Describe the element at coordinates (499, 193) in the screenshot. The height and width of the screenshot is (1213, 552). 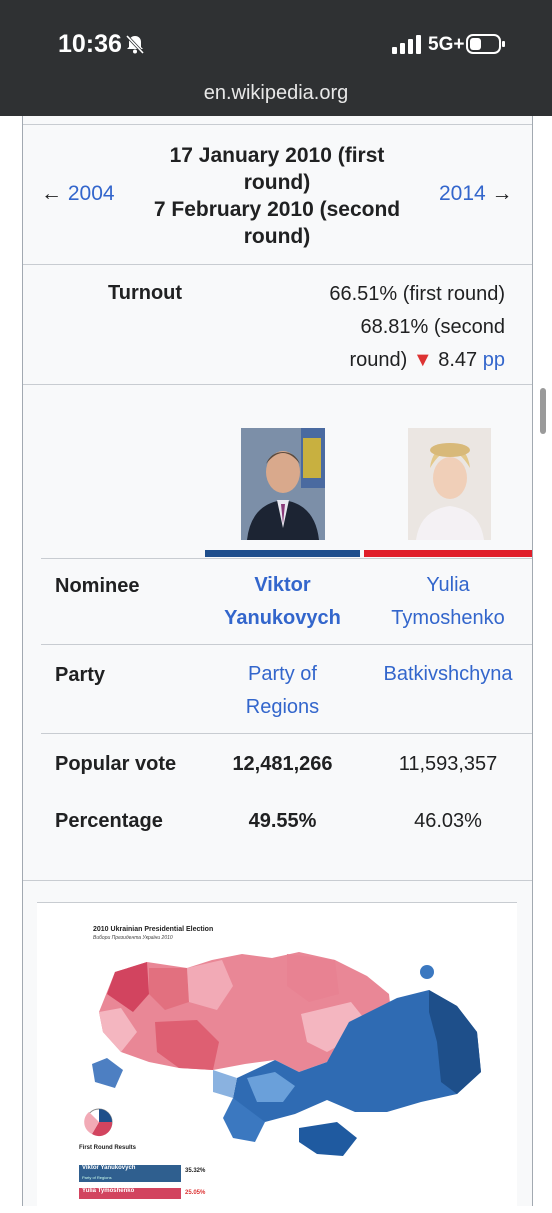
I see `arrow-right-icon: →` at that location.